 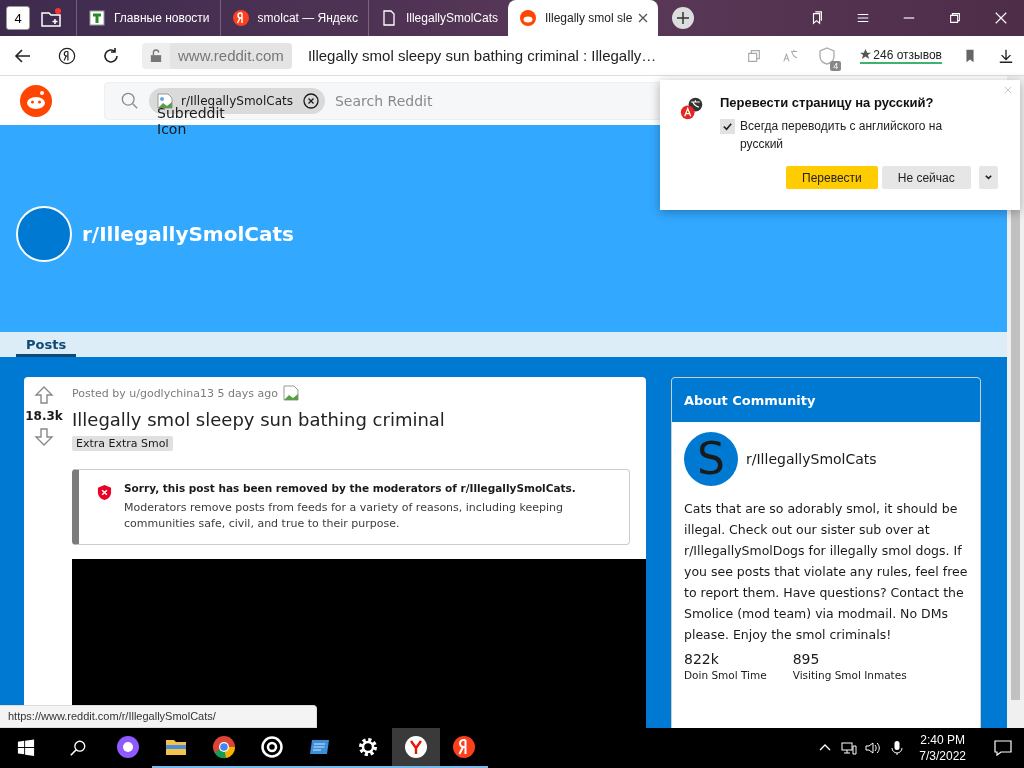 I want to click on star-icon, so click(x=866, y=54).